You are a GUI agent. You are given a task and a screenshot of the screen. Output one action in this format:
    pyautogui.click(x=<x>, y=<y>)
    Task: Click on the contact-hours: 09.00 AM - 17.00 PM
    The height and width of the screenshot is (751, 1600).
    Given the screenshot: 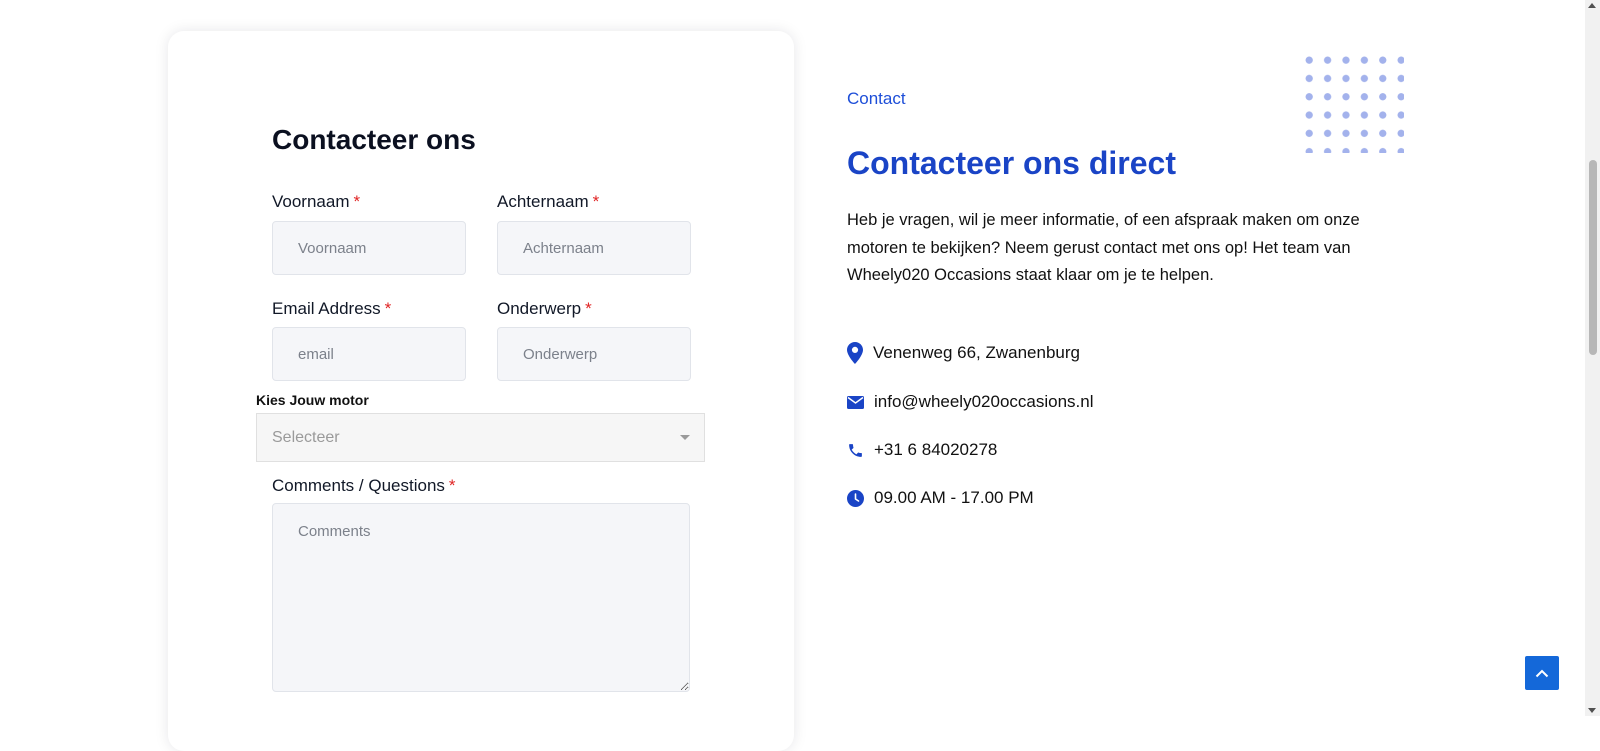 What is the action you would take?
    pyautogui.click(x=940, y=498)
    